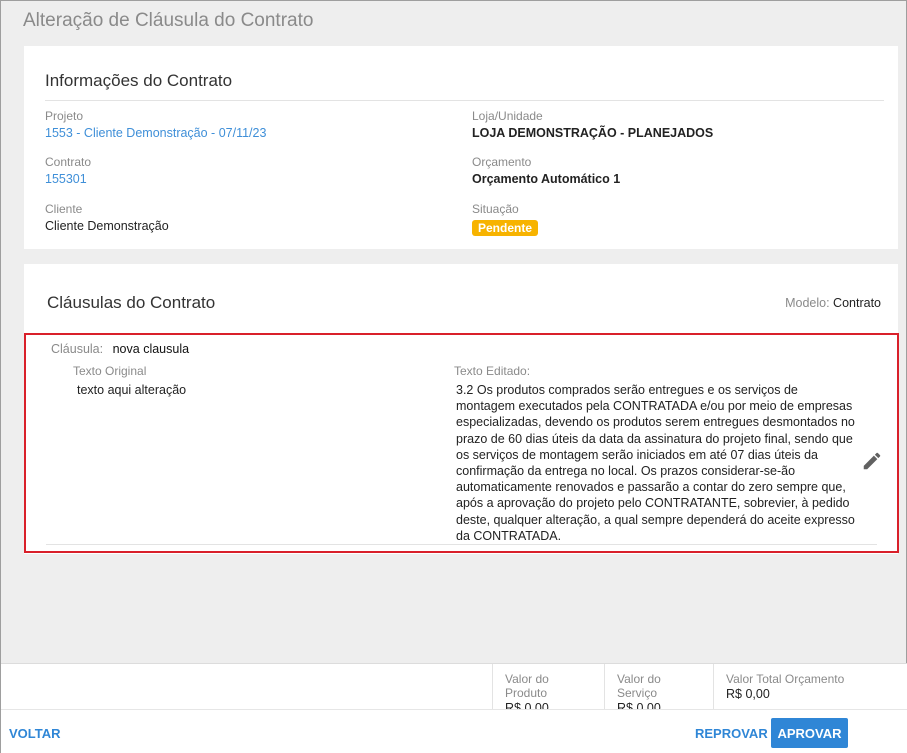 The image size is (907, 753). What do you see at coordinates (495, 209) in the screenshot?
I see `situacao-label: Situação` at bounding box center [495, 209].